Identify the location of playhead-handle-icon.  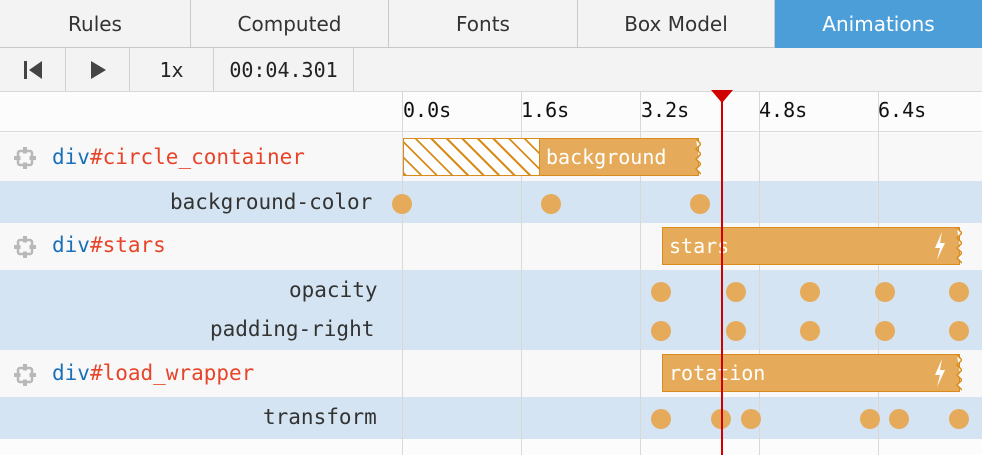
(722, 96).